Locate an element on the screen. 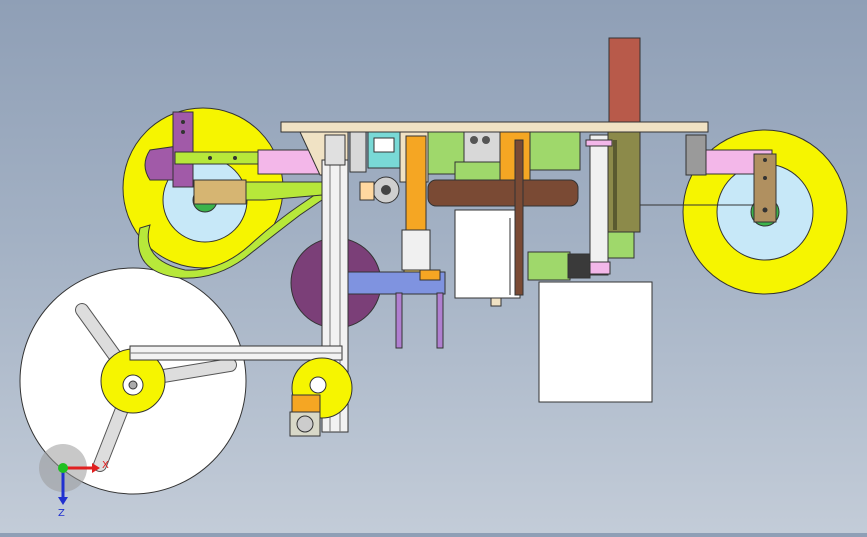 This screenshot has width=867, height=537. receiving-bin is located at coordinates (595, 342).